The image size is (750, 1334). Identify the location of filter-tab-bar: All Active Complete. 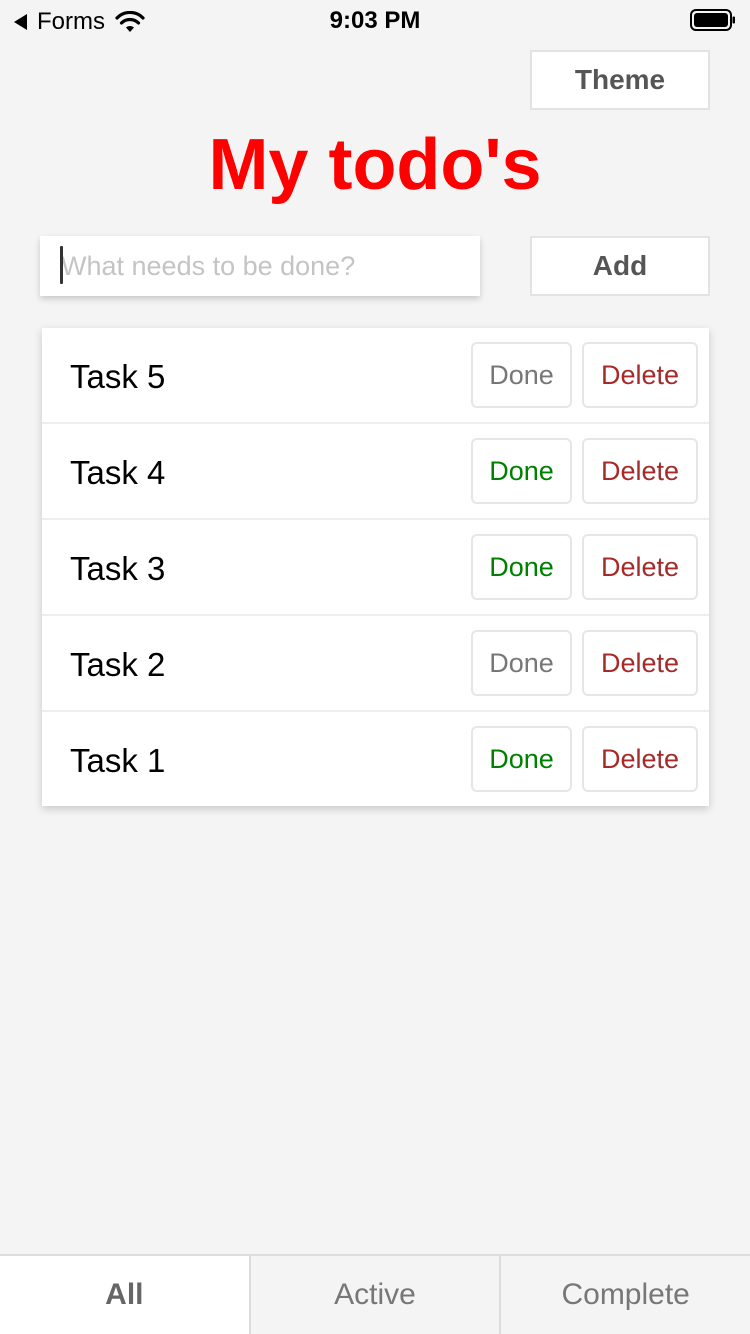
(375, 1294).